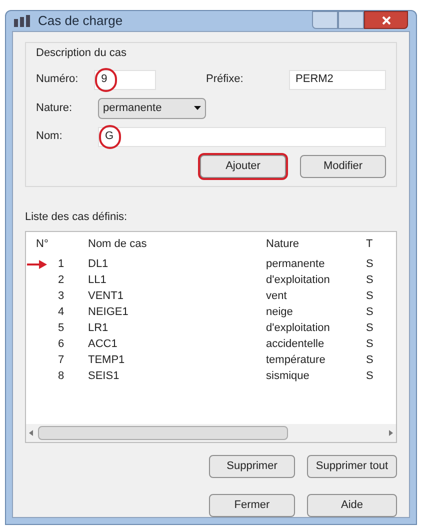 The height and width of the screenshot is (530, 421). I want to click on column-header: Nature, so click(316, 244).